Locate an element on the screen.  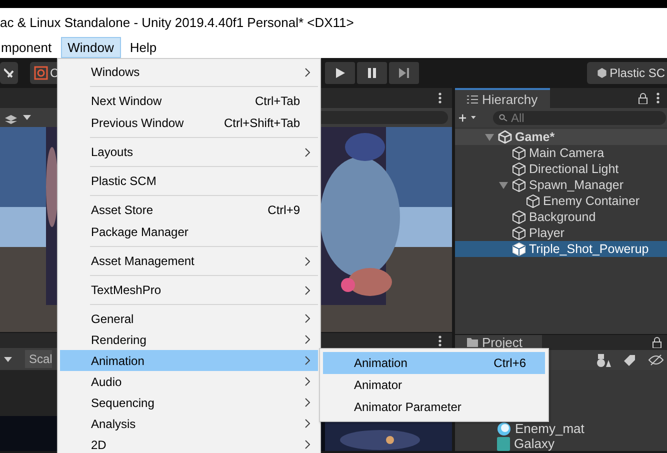
plastic-button: Plastic SC is located at coordinates (626, 73).